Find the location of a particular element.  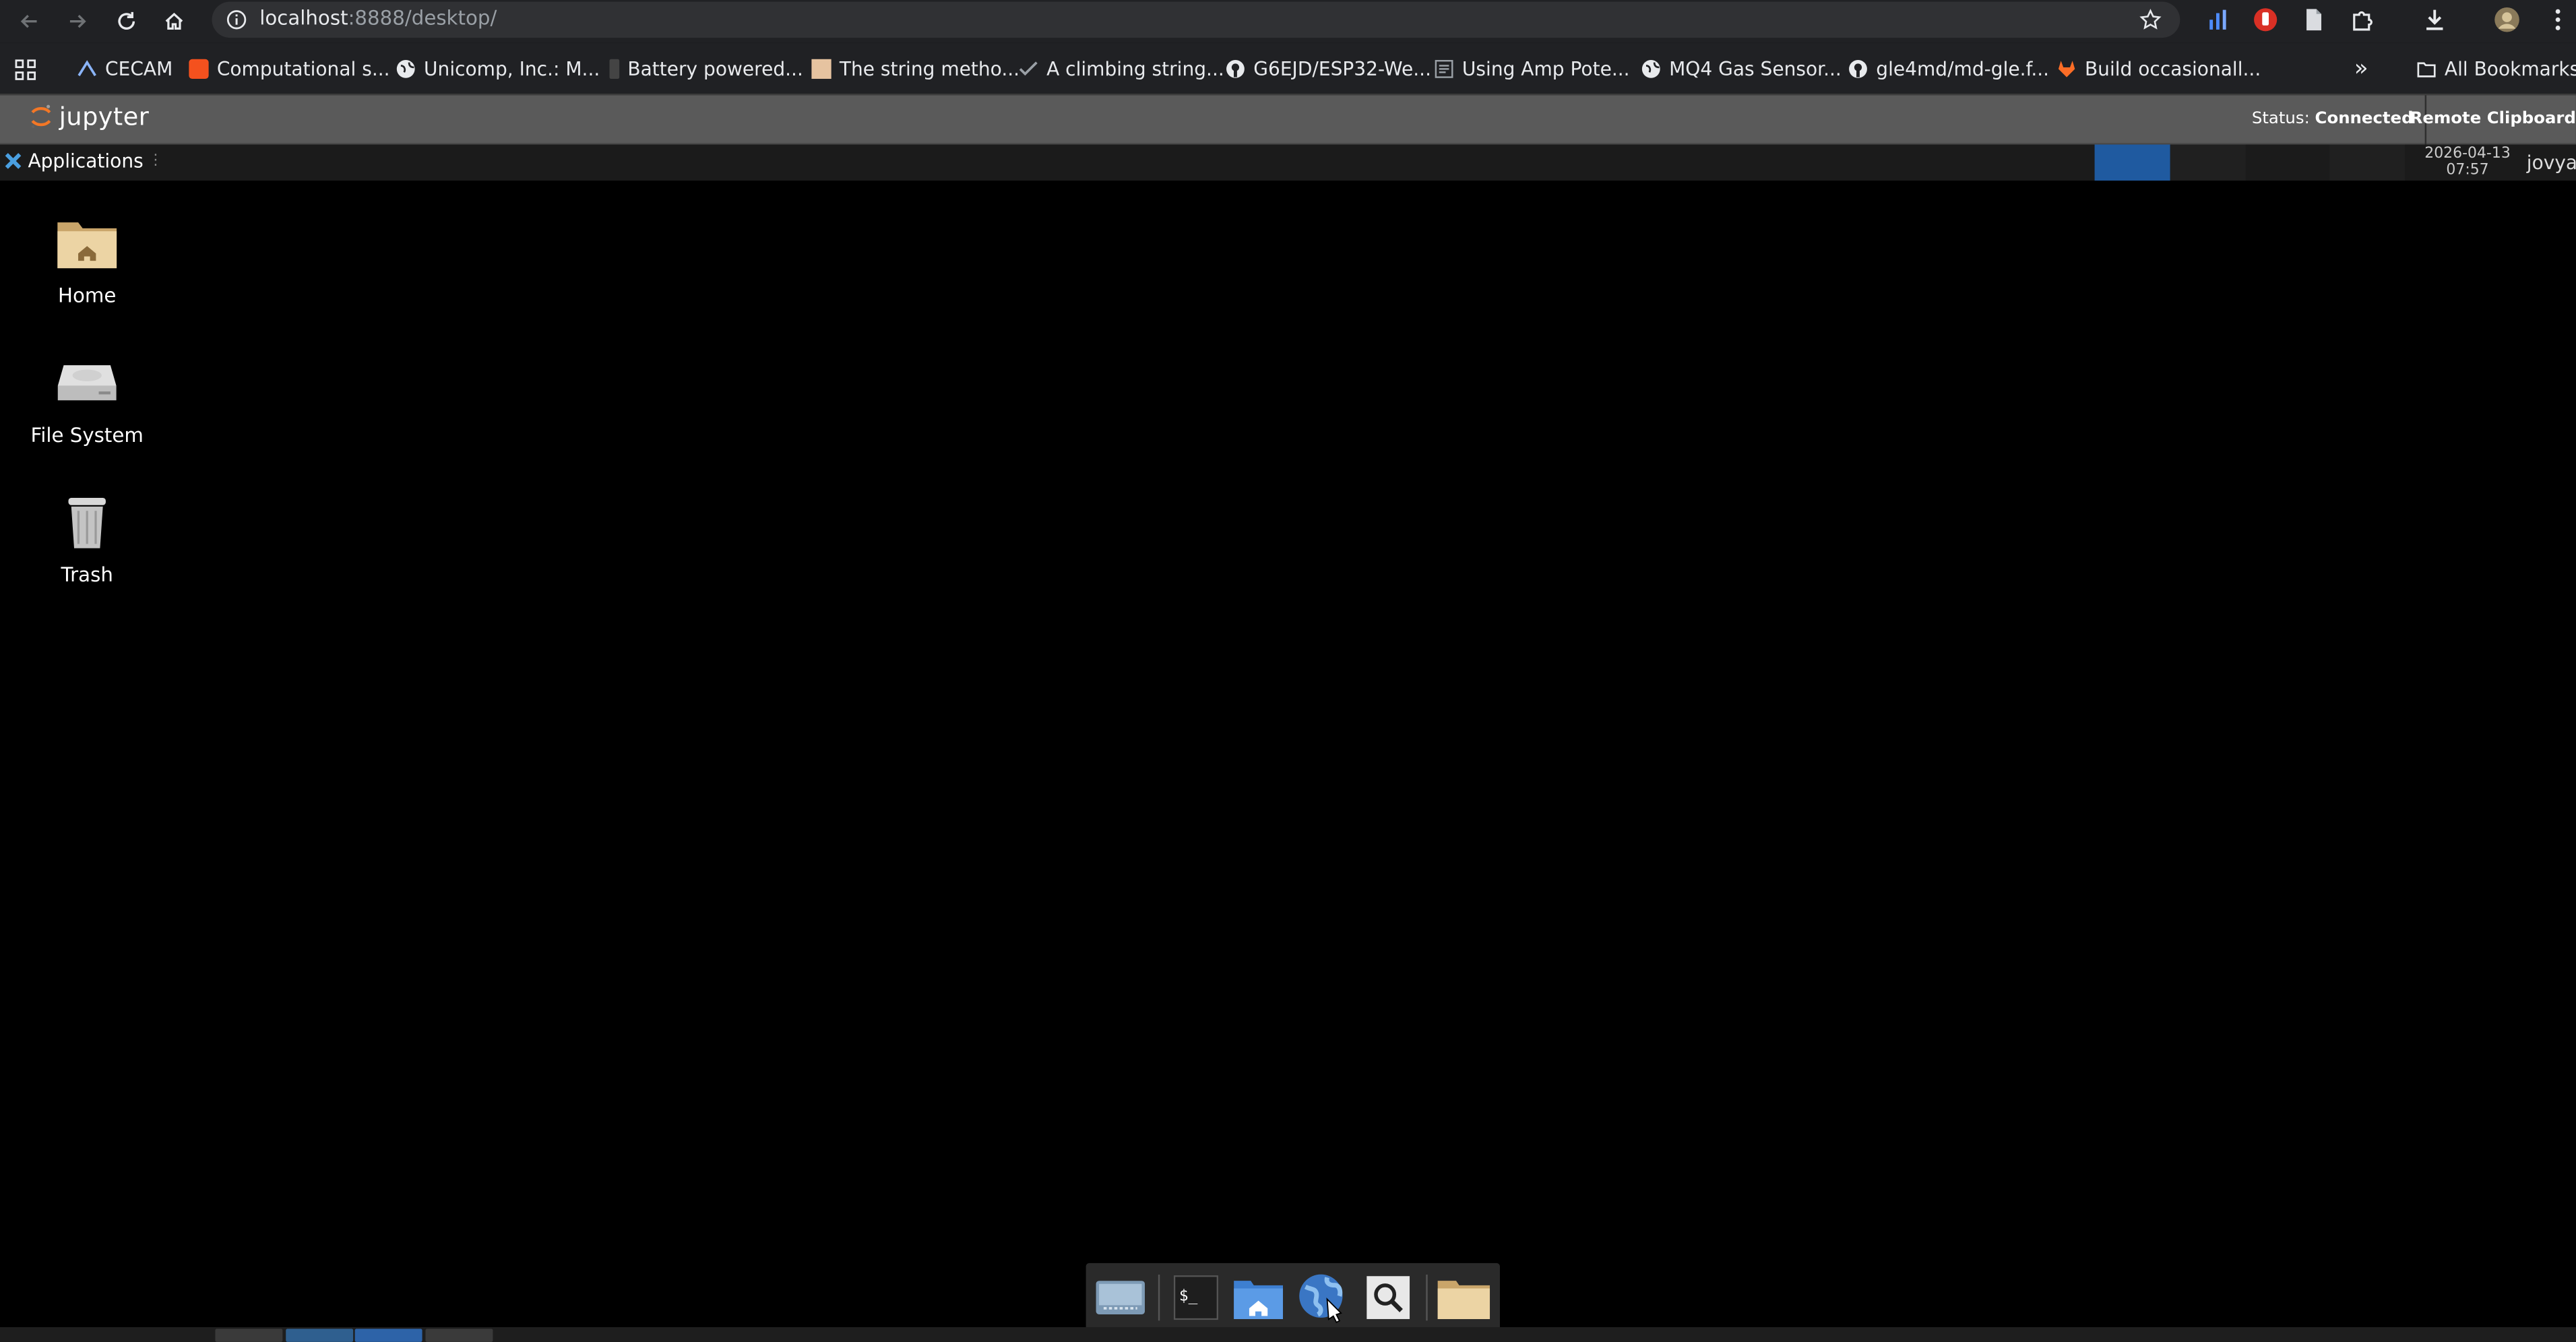

panel-handle-icon: ⋮ is located at coordinates (155, 161).